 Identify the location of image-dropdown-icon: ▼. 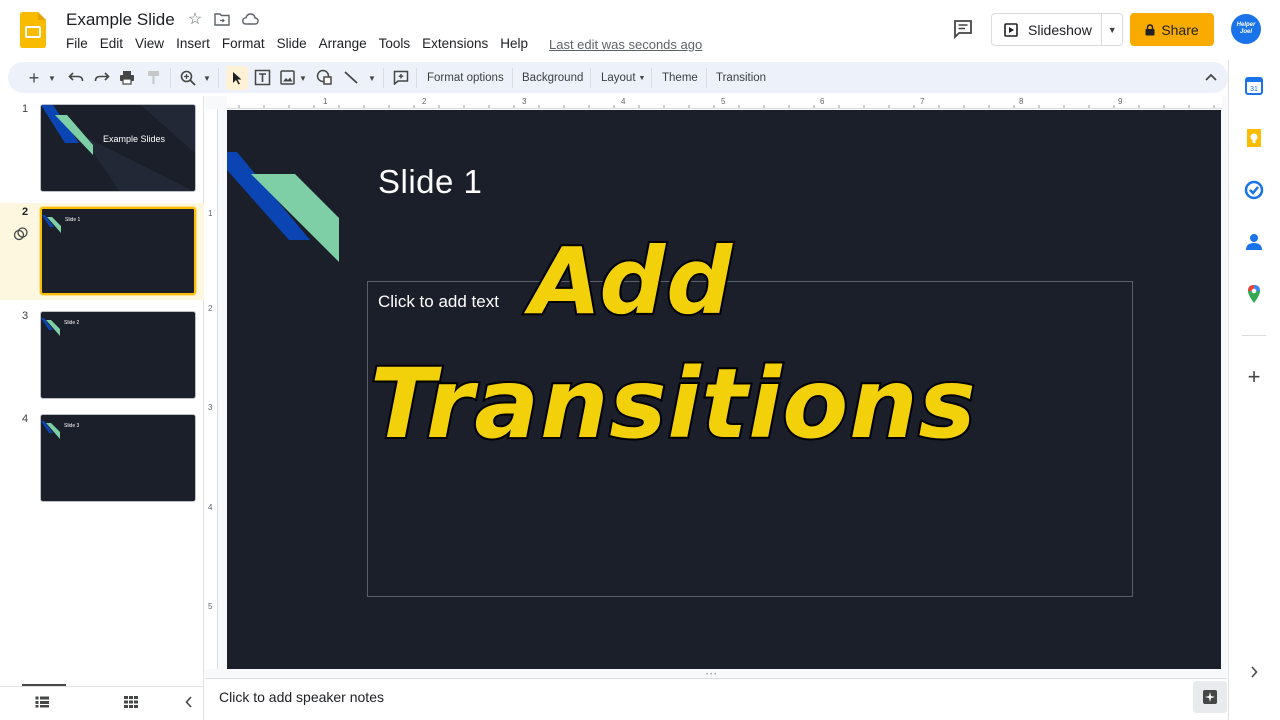
(303, 78).